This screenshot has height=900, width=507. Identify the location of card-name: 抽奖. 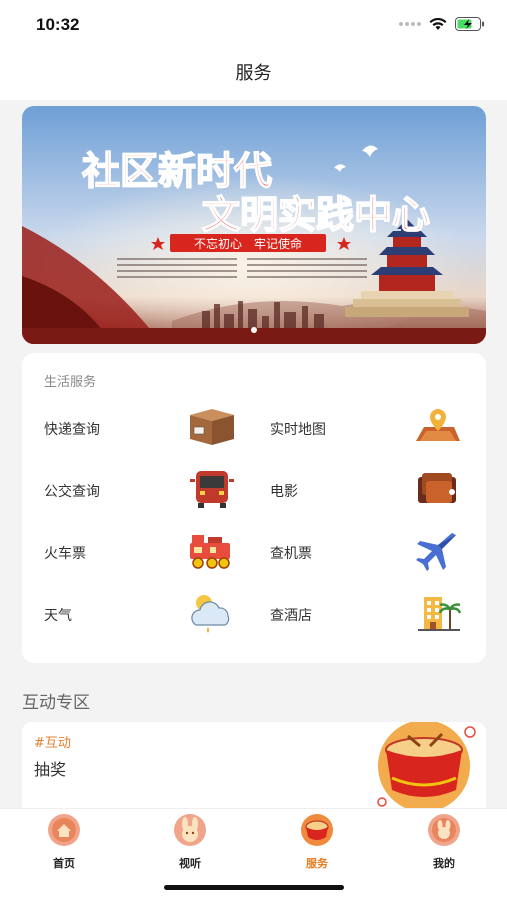
(50, 769).